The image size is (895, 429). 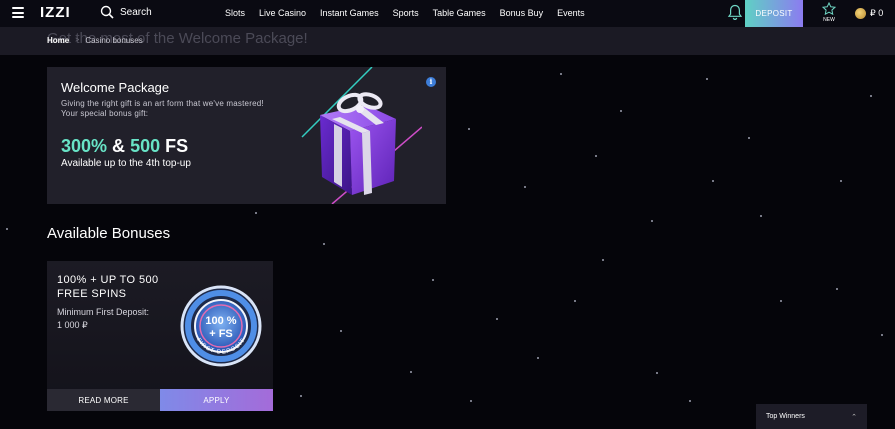 I want to click on balance-display: ₽ 0, so click(x=869, y=13).